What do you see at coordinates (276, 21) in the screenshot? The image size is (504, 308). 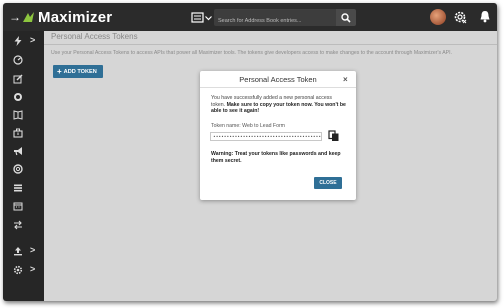 I see `search-input` at bounding box center [276, 21].